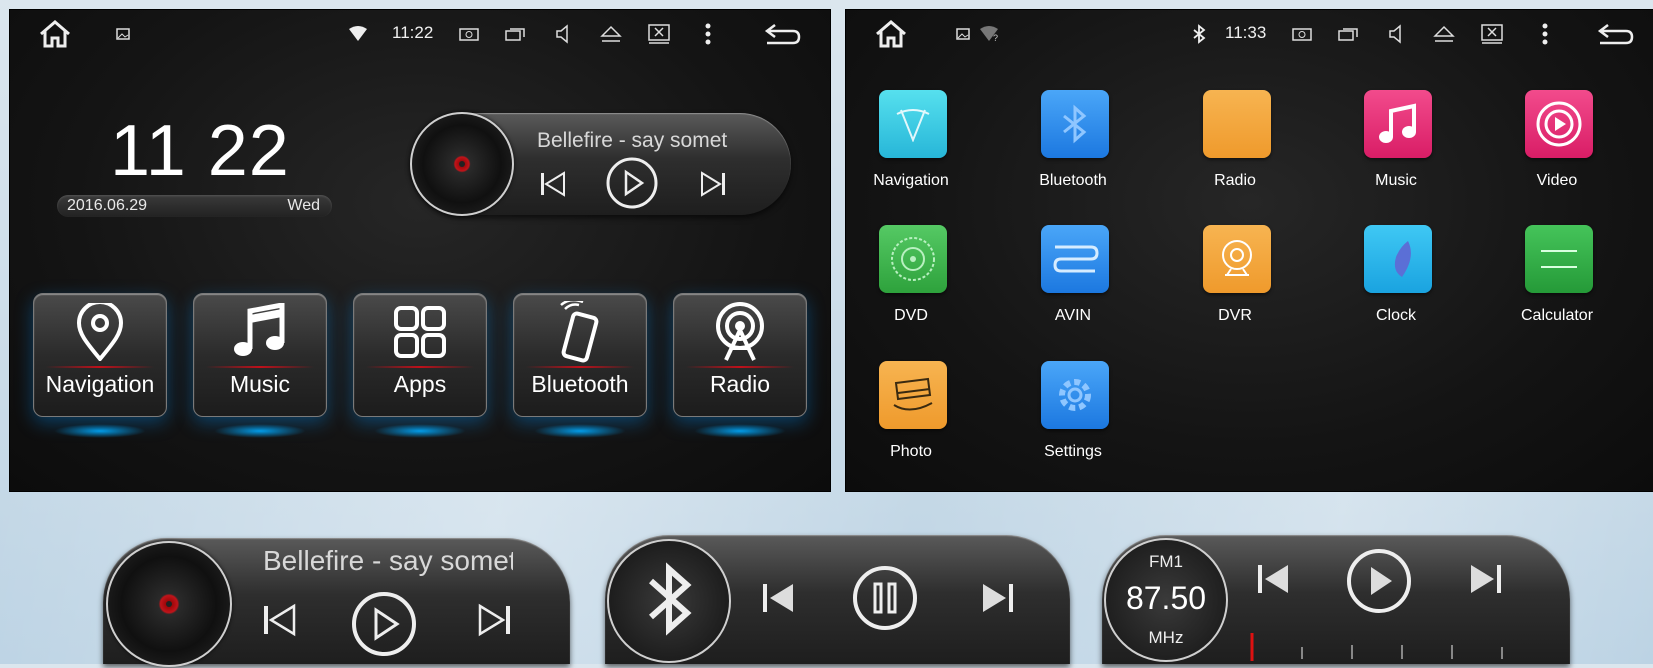 The height and width of the screenshot is (668, 1653). What do you see at coordinates (911, 315) in the screenshot?
I see `app-label: DVD` at bounding box center [911, 315].